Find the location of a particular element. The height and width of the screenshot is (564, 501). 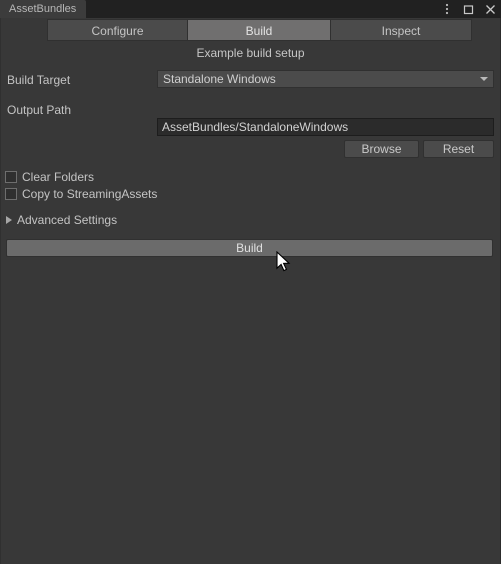

advanced-settings-foldout: Advanced Settings is located at coordinates (61, 220).